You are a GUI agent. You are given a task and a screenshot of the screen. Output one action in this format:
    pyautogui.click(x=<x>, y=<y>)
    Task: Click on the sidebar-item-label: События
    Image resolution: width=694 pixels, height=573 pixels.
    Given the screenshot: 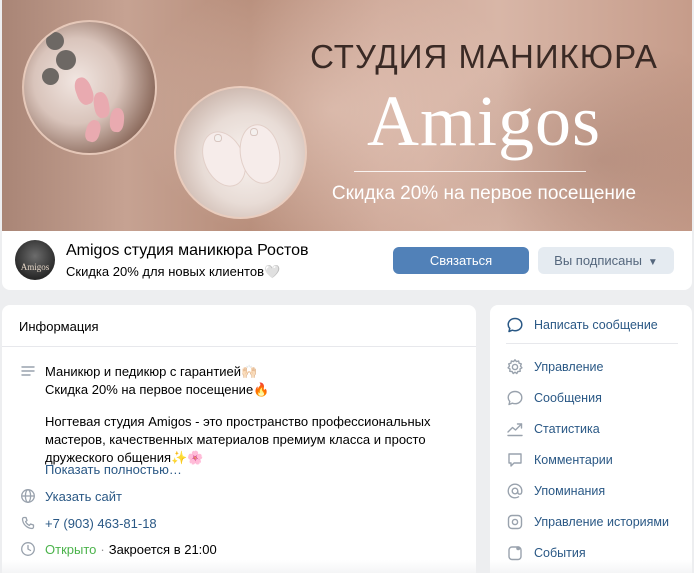 What is the action you would take?
    pyautogui.click(x=560, y=553)
    